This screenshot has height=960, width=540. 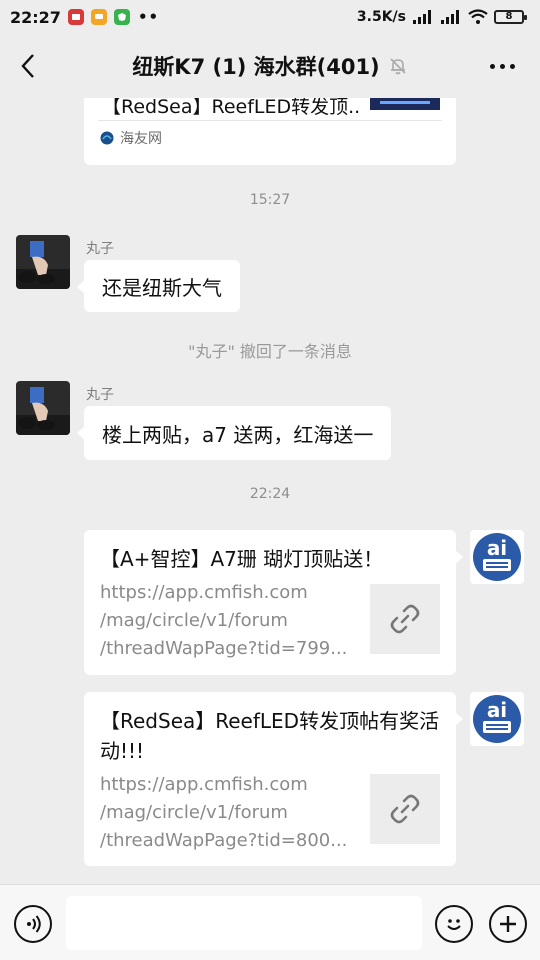 What do you see at coordinates (75, 17) in the screenshot?
I see `notification-app-icon` at bounding box center [75, 17].